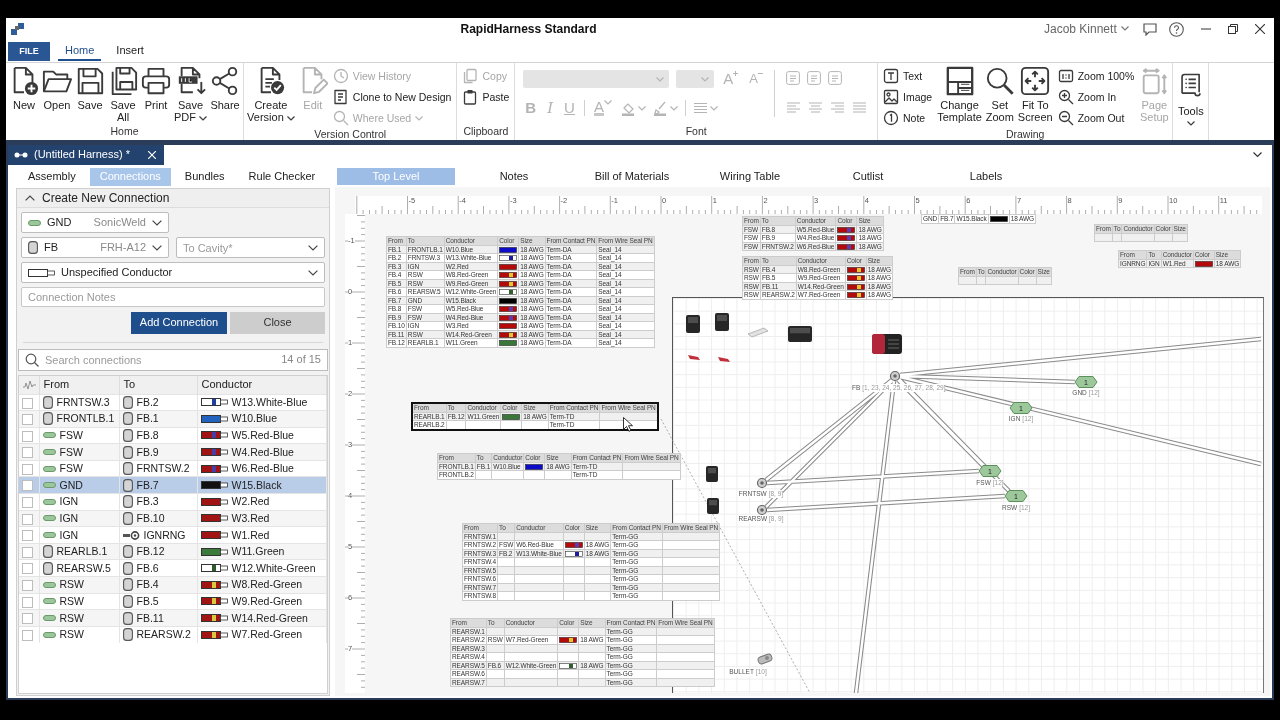  Describe the element at coordinates (173, 402) in the screenshot. I see `connection-row: FRNTSW.3 FB.2 W13.White-Blue` at that location.